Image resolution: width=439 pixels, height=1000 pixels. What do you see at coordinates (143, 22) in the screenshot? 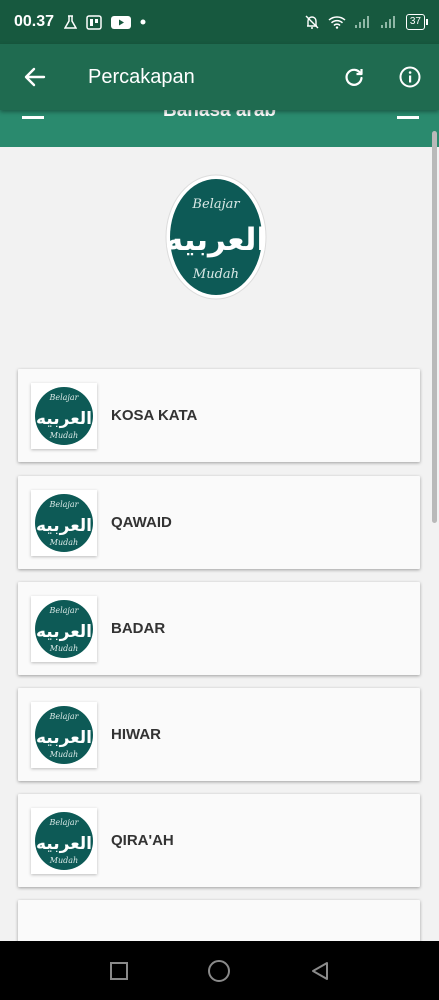
I see `dot-icon` at bounding box center [143, 22].